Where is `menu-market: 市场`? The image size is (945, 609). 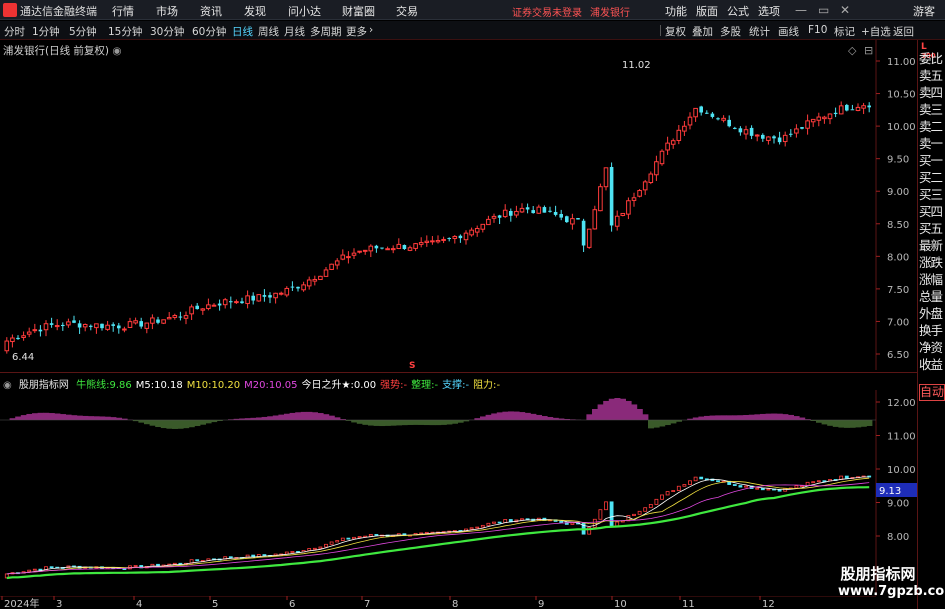
menu-market: 市场 is located at coordinates (167, 11).